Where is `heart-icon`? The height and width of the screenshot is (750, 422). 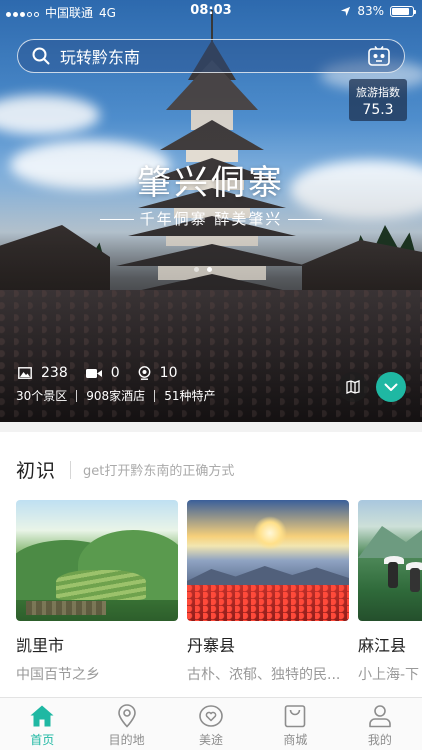
heart-icon is located at coordinates (211, 716).